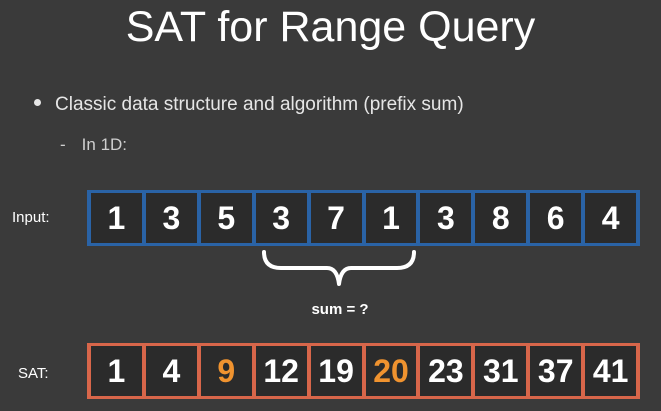 The height and width of the screenshot is (411, 661). I want to click on sat-cell: 23, so click(446, 371).